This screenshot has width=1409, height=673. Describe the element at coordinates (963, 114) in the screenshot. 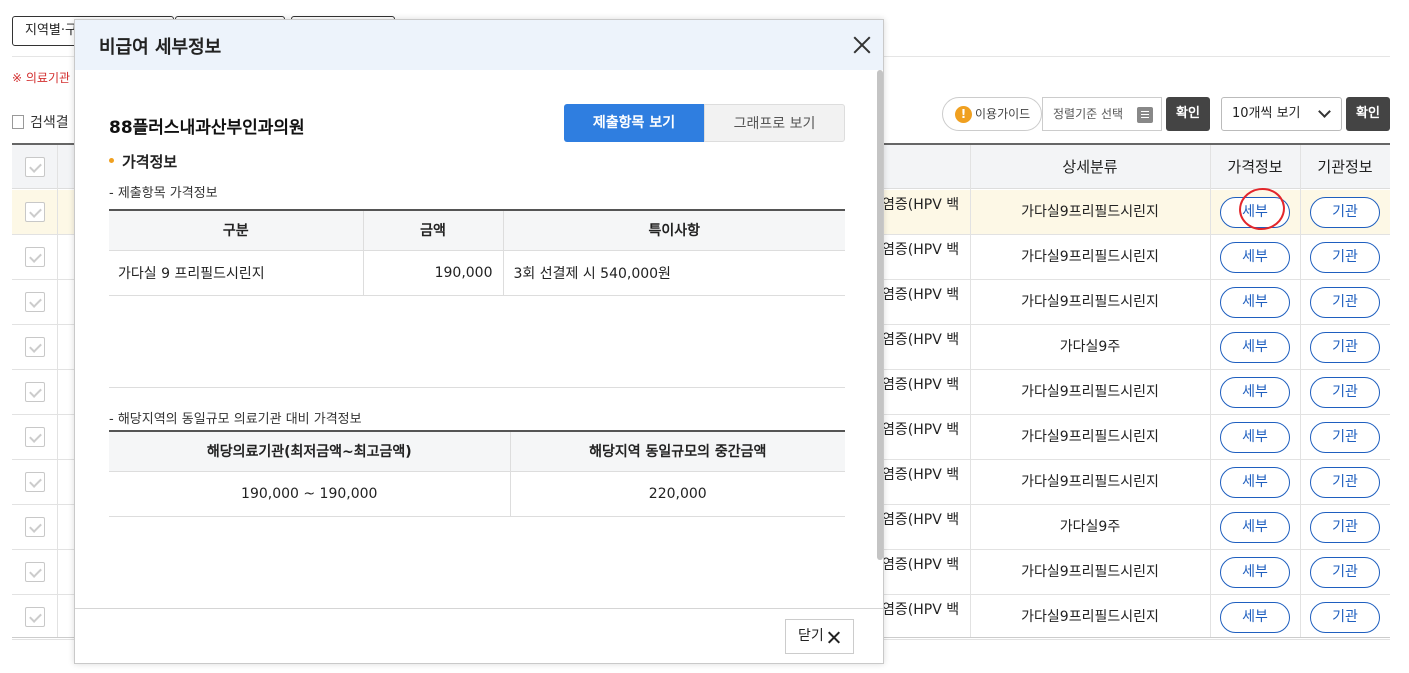

I see `exclamation-icon: !` at that location.